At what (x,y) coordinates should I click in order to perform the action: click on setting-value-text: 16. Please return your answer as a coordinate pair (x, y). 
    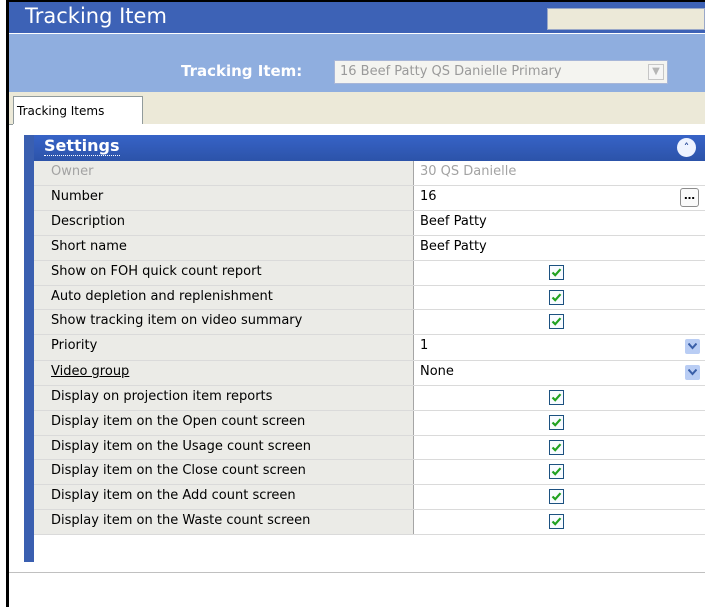
    Looking at the image, I should click on (428, 196).